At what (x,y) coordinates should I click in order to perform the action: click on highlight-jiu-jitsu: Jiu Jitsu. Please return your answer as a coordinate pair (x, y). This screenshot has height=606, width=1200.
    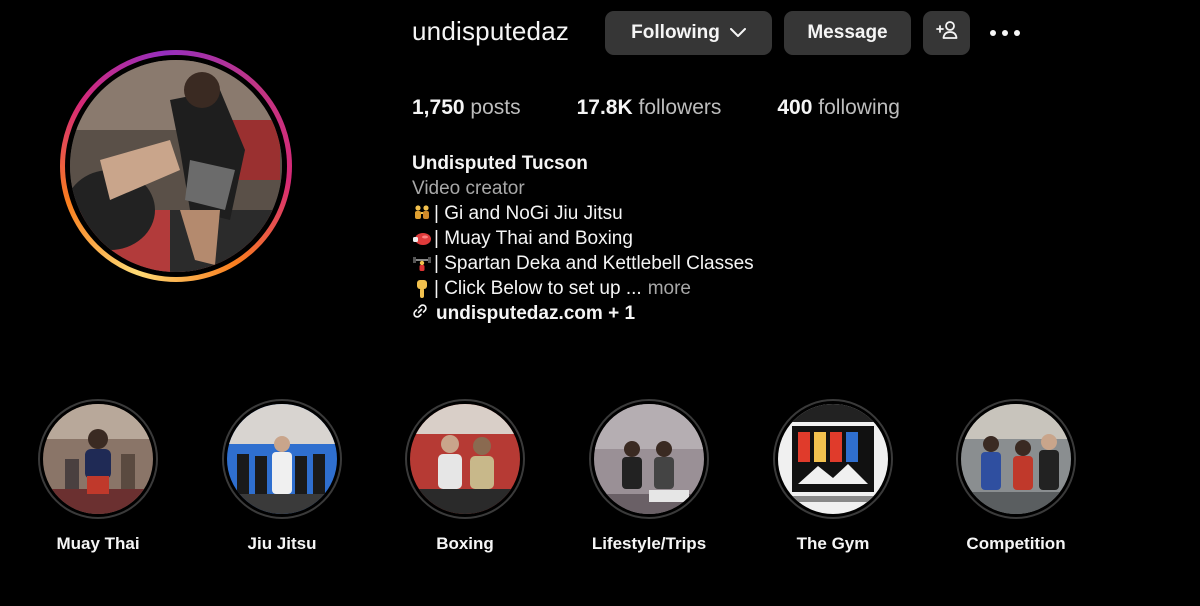
    Looking at the image, I should click on (282, 476).